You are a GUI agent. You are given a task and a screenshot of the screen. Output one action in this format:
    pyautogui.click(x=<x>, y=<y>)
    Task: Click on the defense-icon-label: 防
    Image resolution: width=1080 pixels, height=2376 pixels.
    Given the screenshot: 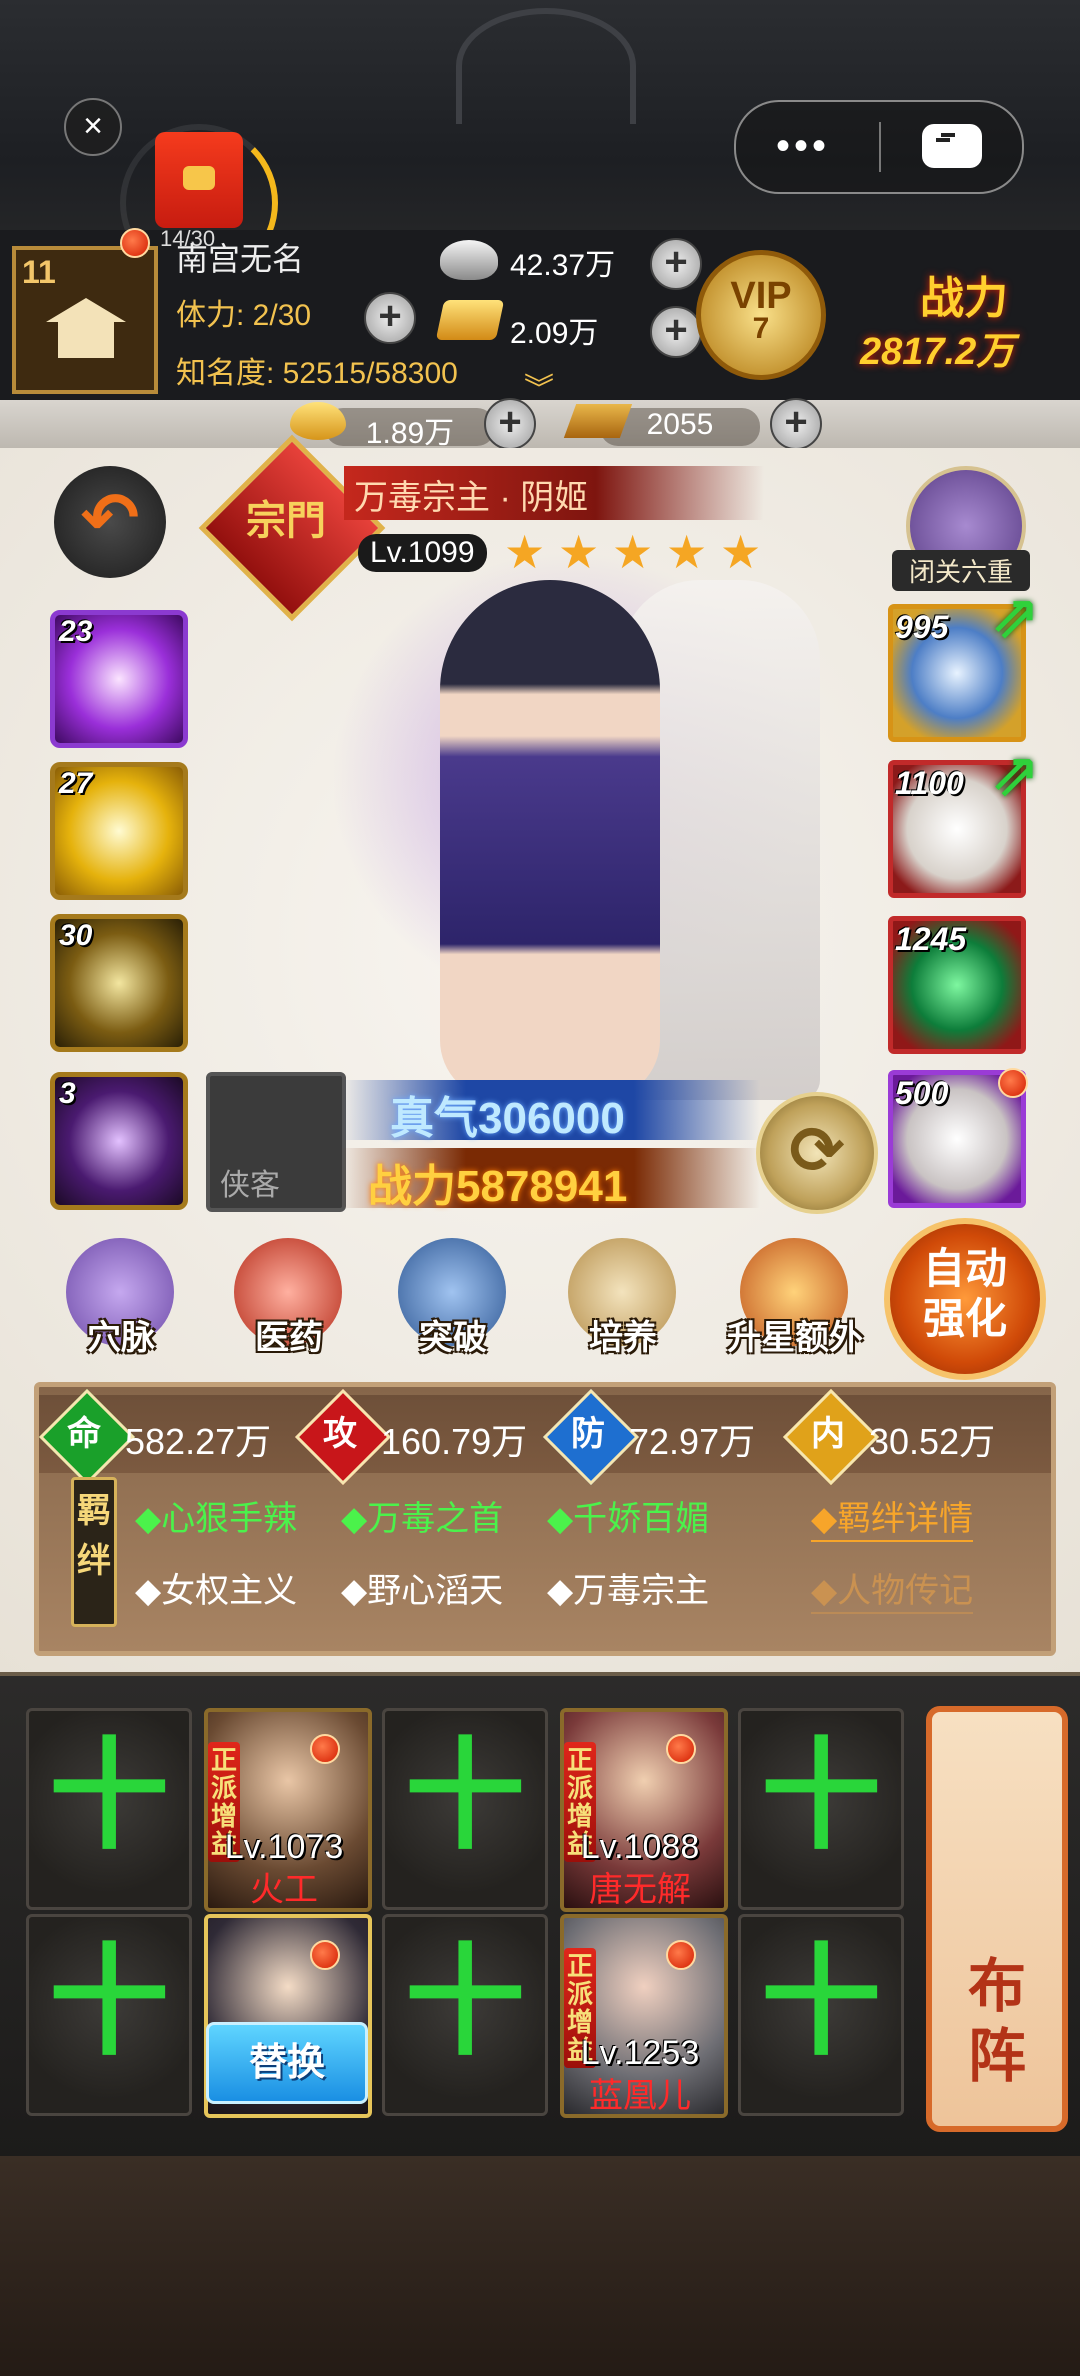 What is the action you would take?
    pyautogui.click(x=588, y=1434)
    